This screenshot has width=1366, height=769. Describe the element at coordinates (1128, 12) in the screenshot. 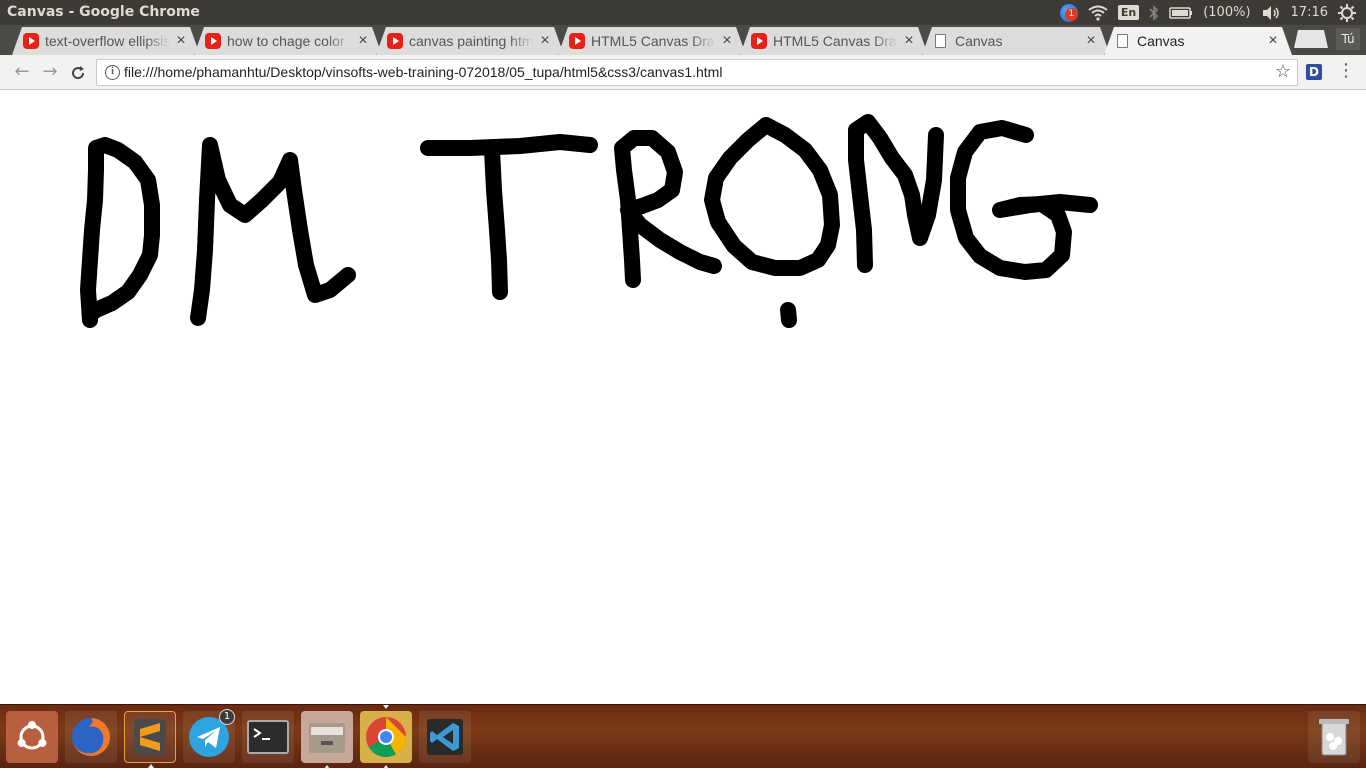

I see `keyboard-layout-indicator: En` at that location.